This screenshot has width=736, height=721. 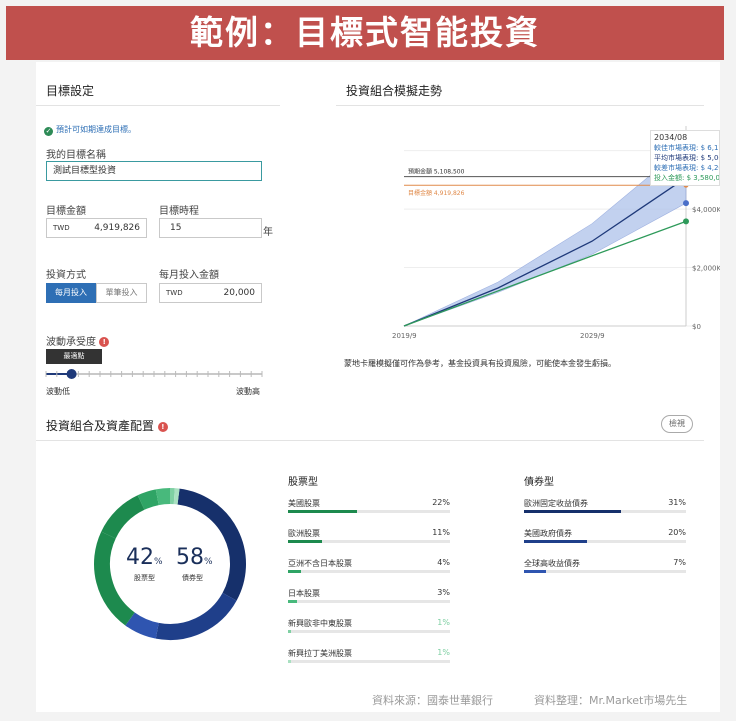 What do you see at coordinates (611, 700) in the screenshot?
I see `footer-compiled: 資料整理：Mr.Market市場先生` at bounding box center [611, 700].